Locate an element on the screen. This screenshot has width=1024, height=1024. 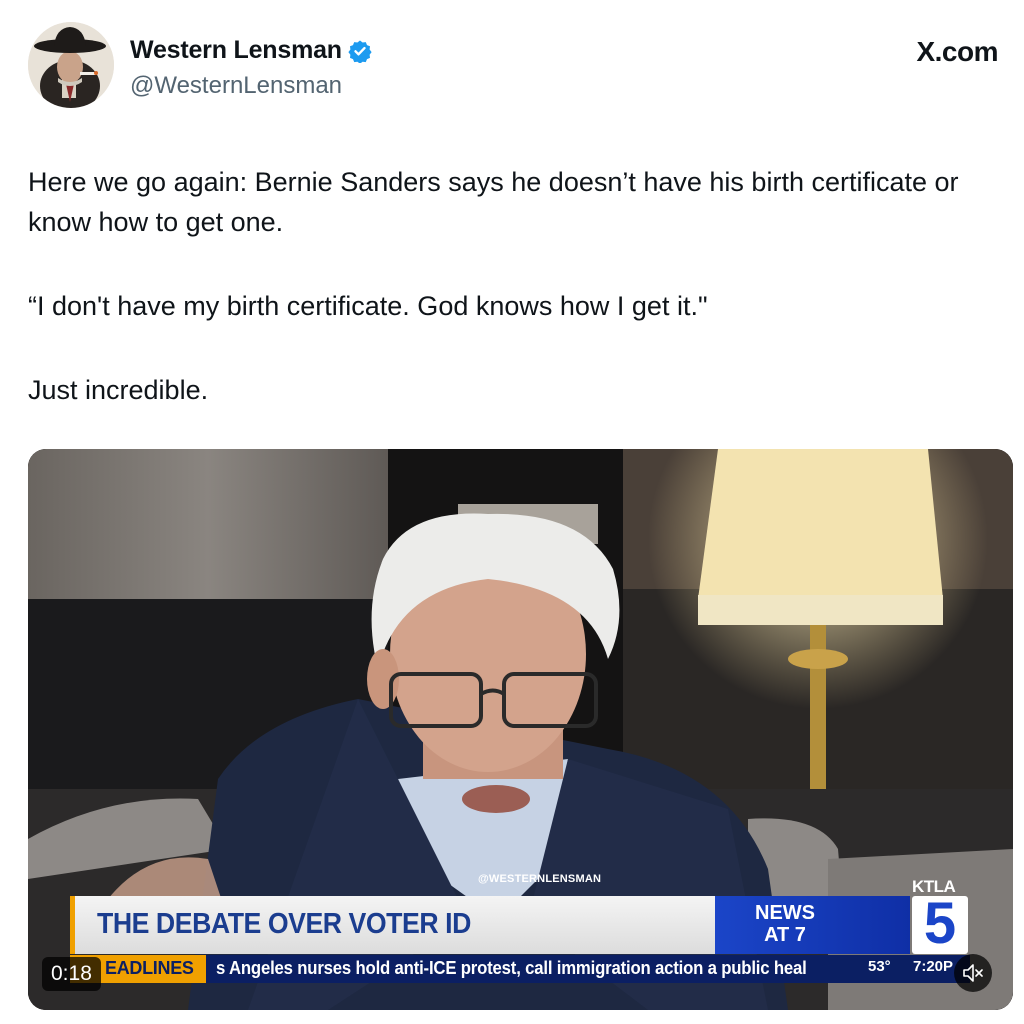
news-label-line2: AT 7 is located at coordinates (785, 935).